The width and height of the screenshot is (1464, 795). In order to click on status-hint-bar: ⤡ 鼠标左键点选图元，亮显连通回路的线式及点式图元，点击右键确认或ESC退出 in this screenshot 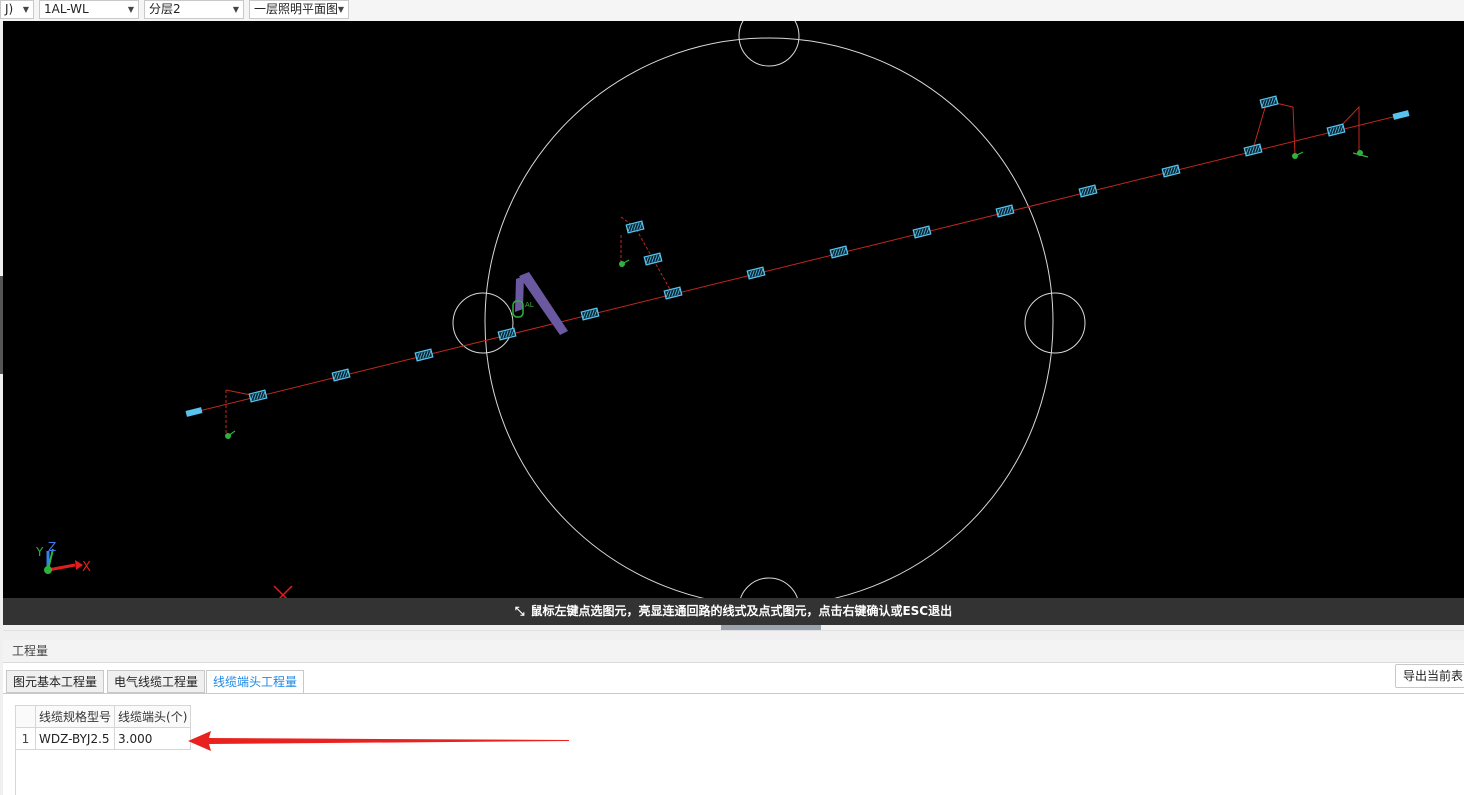, I will do `click(733, 611)`.